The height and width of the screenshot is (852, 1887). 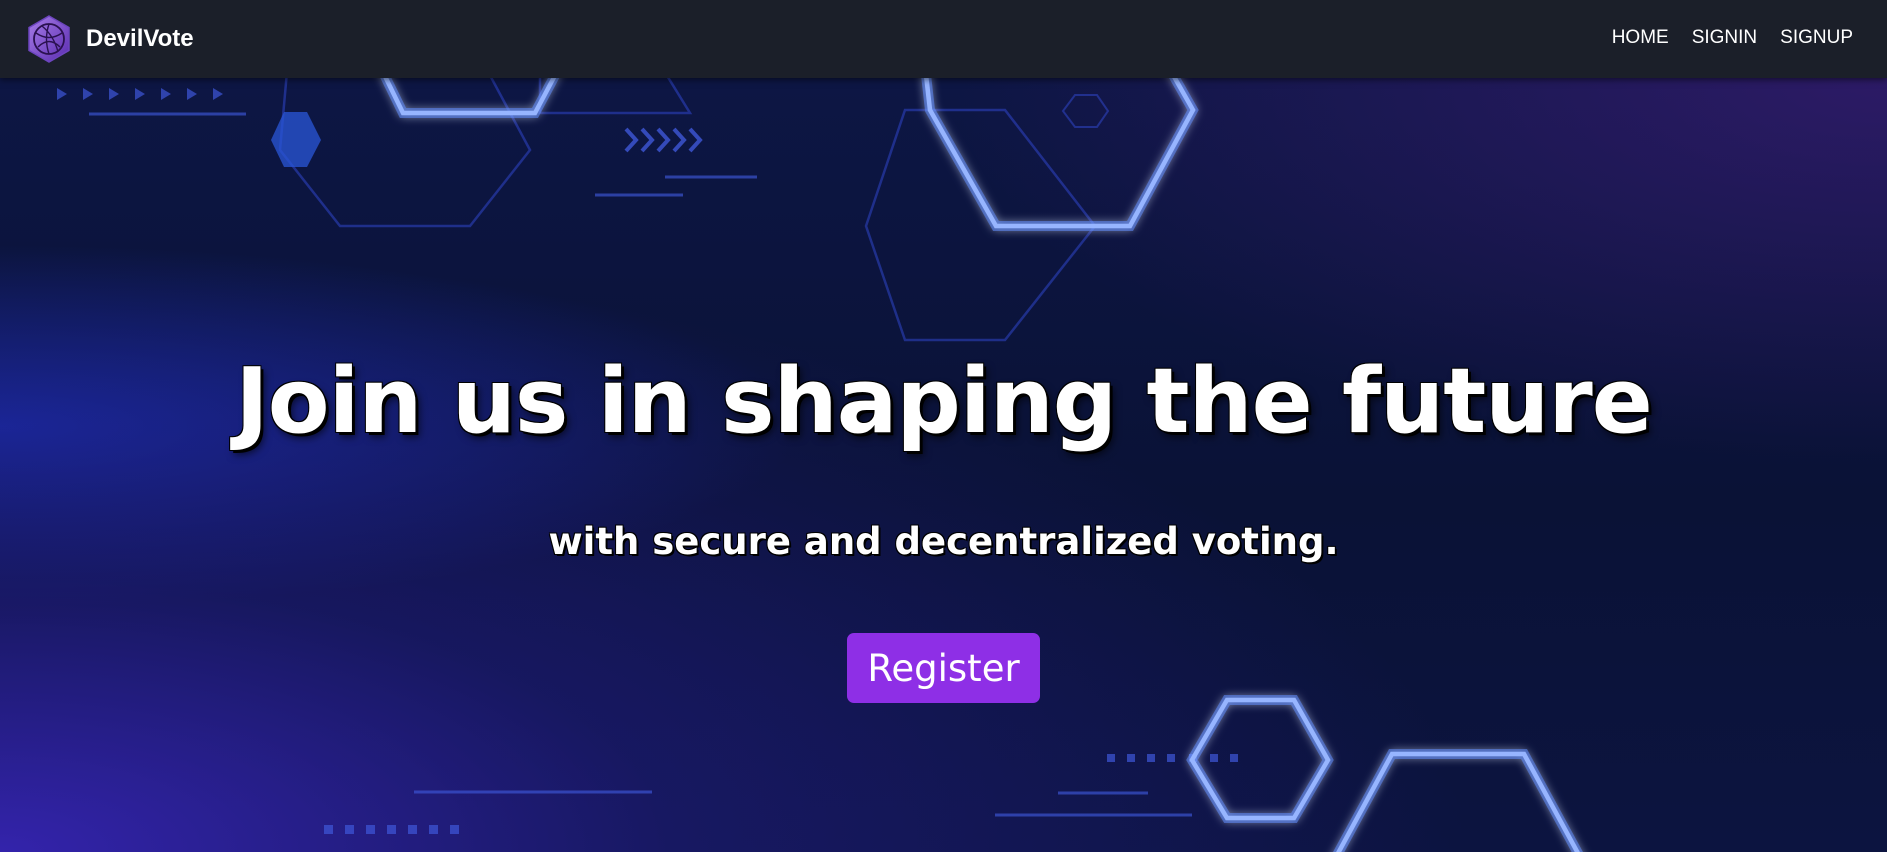 What do you see at coordinates (1640, 38) in the screenshot?
I see `nav-home-link: HOME` at bounding box center [1640, 38].